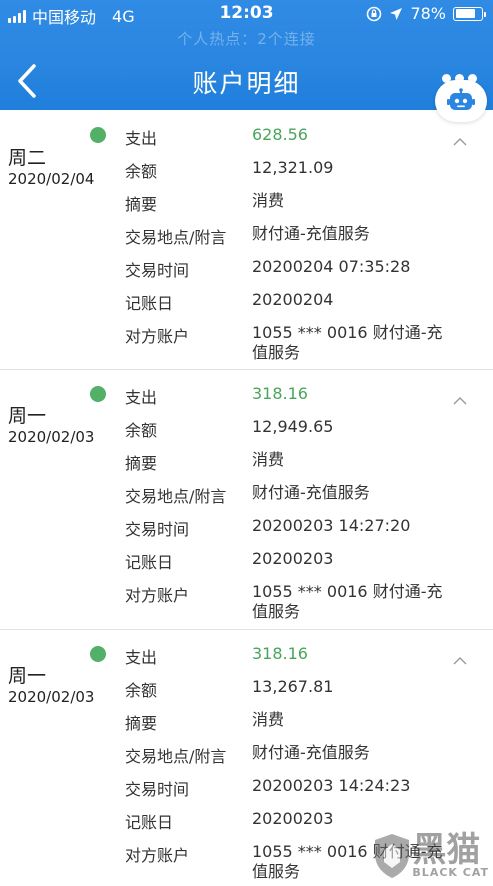  What do you see at coordinates (51, 179) in the screenshot?
I see `record-date: 2020/02/04` at bounding box center [51, 179].